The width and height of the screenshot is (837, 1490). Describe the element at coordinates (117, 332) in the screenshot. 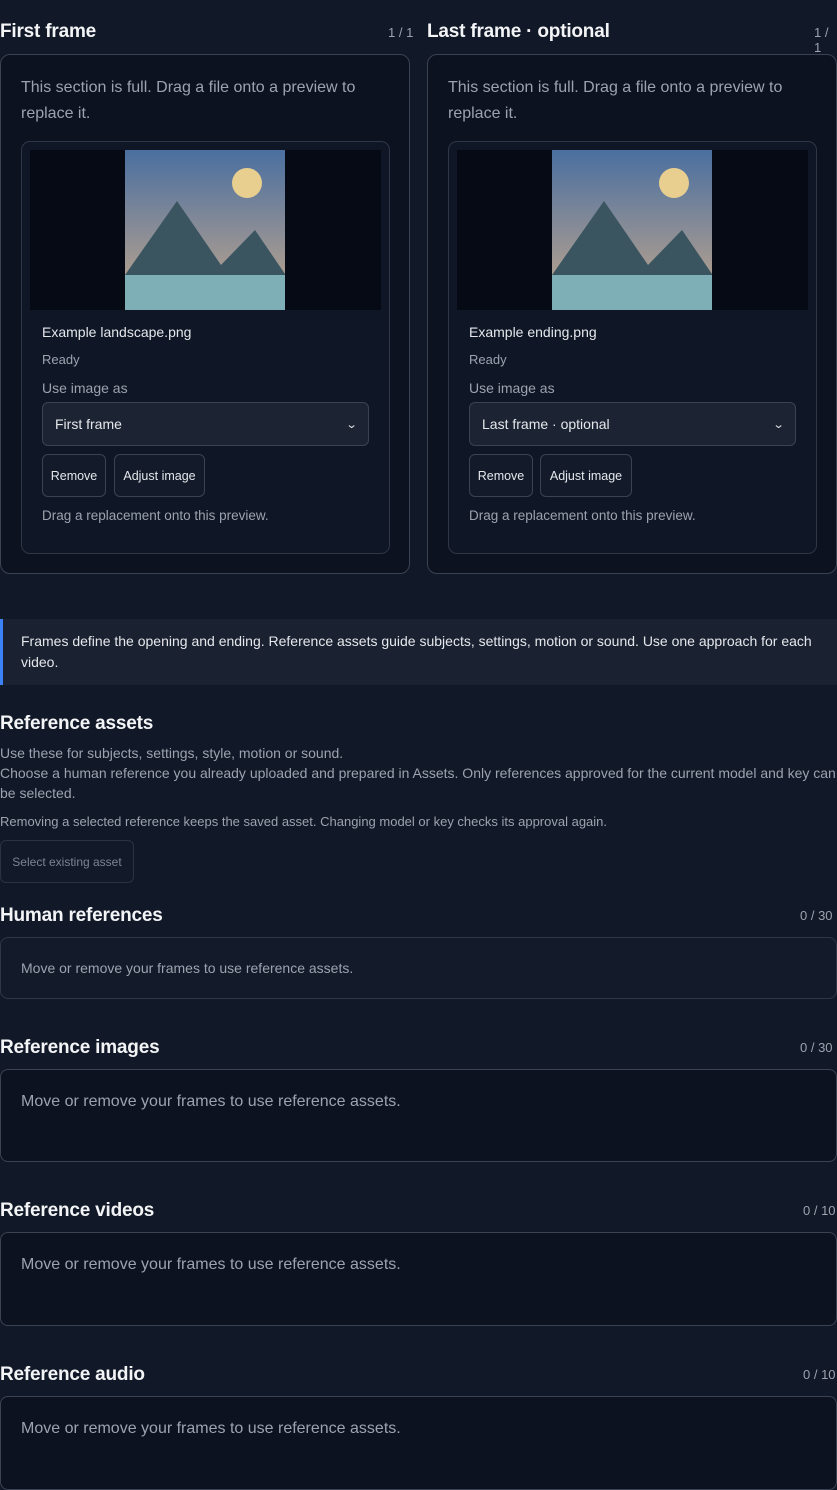

I see `file-name: Example landscape.png` at that location.